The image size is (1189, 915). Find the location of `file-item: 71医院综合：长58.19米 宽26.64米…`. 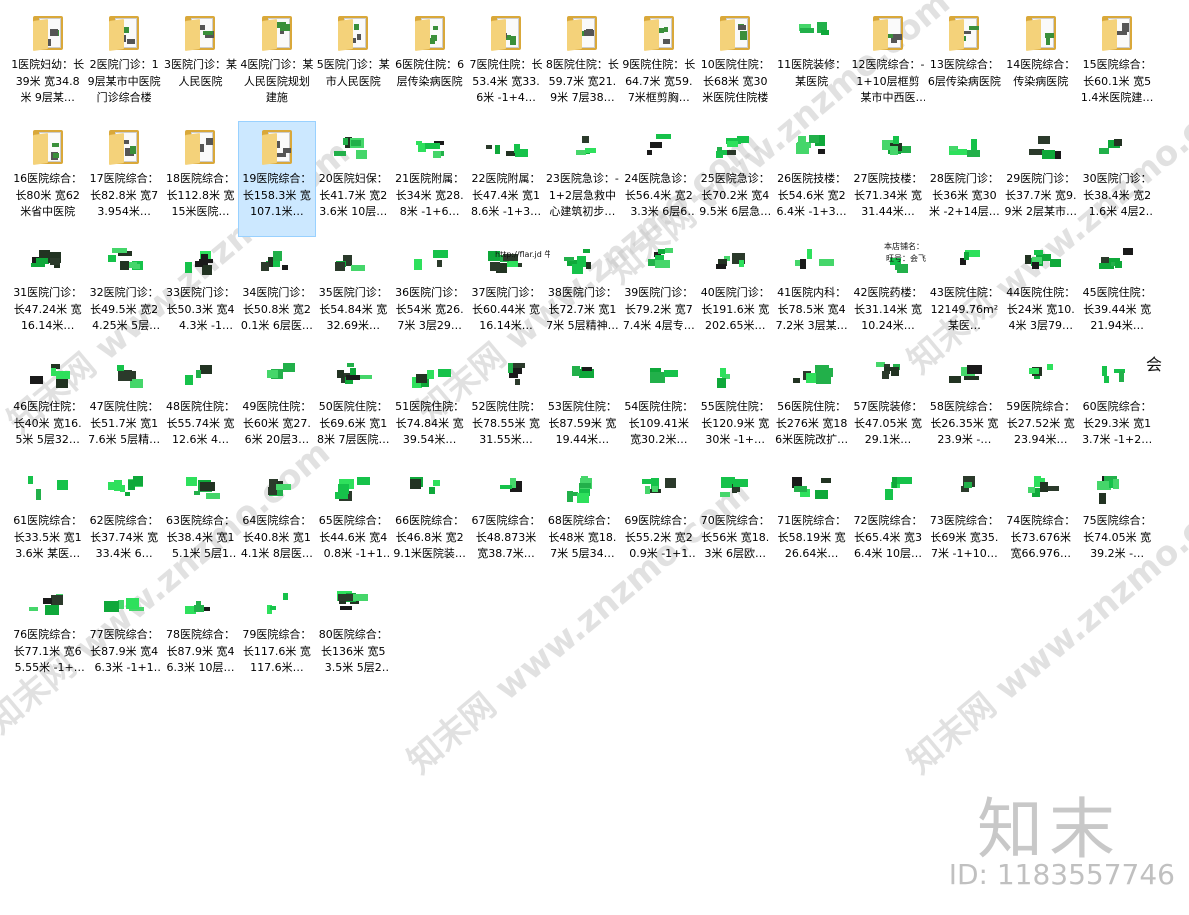

file-item: 71医院综合：长58.19米 宽26.64米… is located at coordinates (811, 521).